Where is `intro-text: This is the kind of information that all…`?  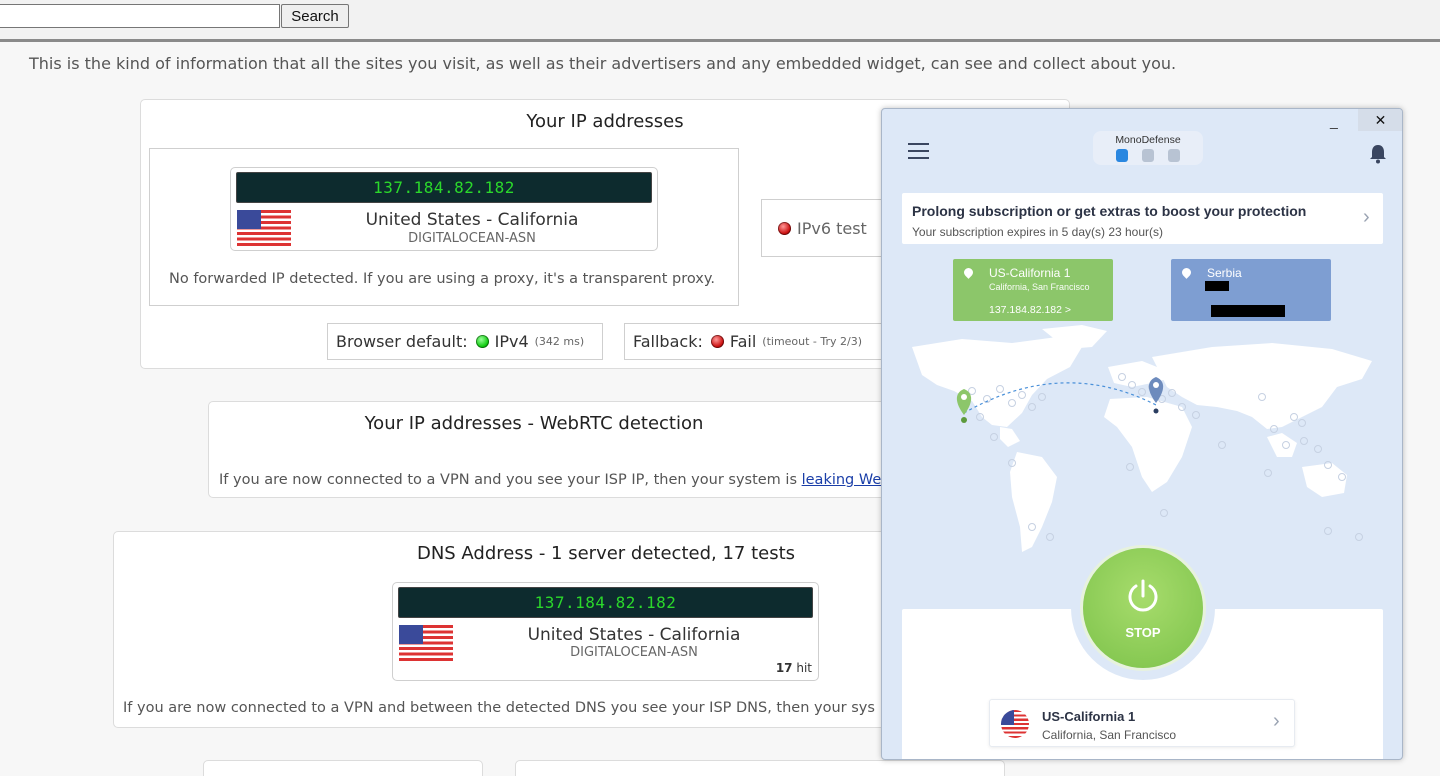
intro-text: This is the kind of information that all… is located at coordinates (603, 63).